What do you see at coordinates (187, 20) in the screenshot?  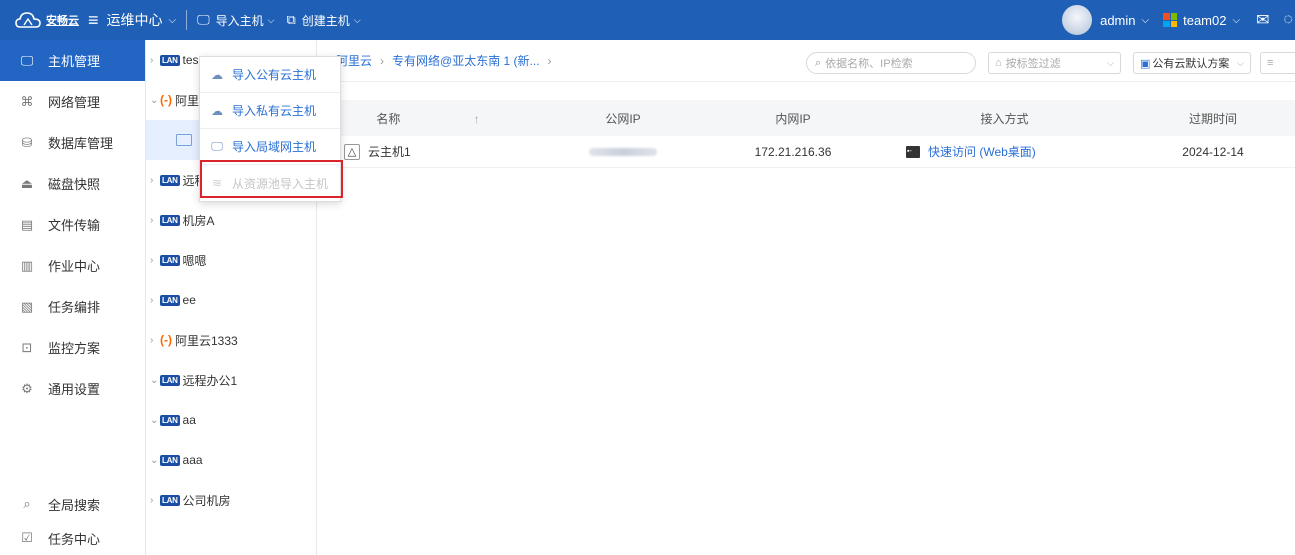 I see `divider` at bounding box center [187, 20].